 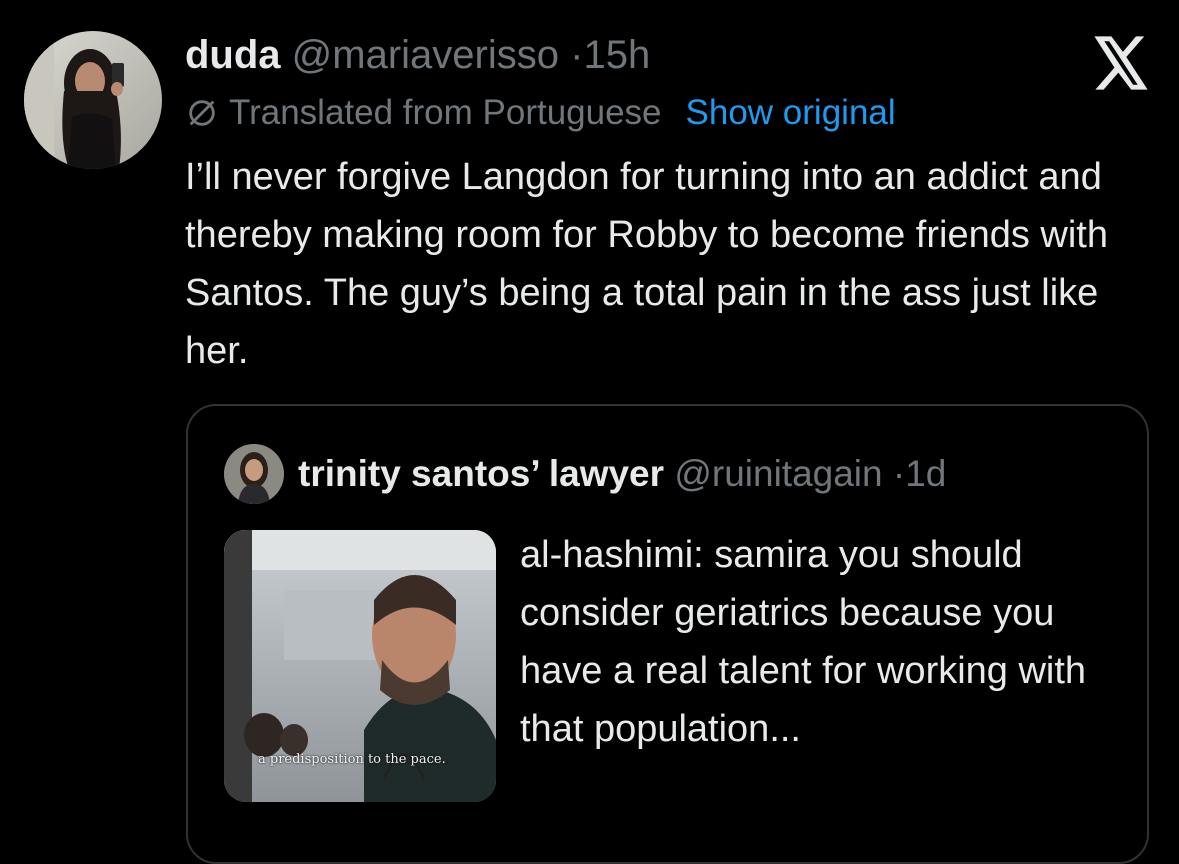 What do you see at coordinates (445, 112) in the screenshot?
I see `translated-label: Translated from Portuguese` at bounding box center [445, 112].